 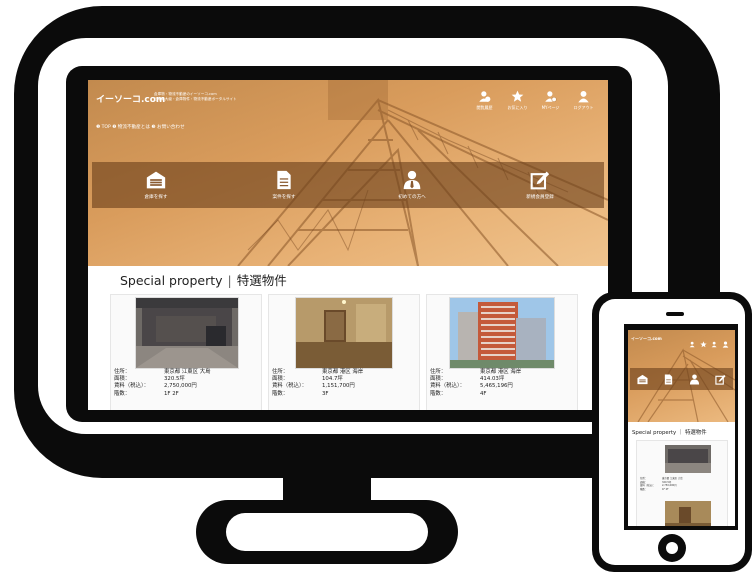 I want to click on mobile-main-nav, so click(x=681, y=379).